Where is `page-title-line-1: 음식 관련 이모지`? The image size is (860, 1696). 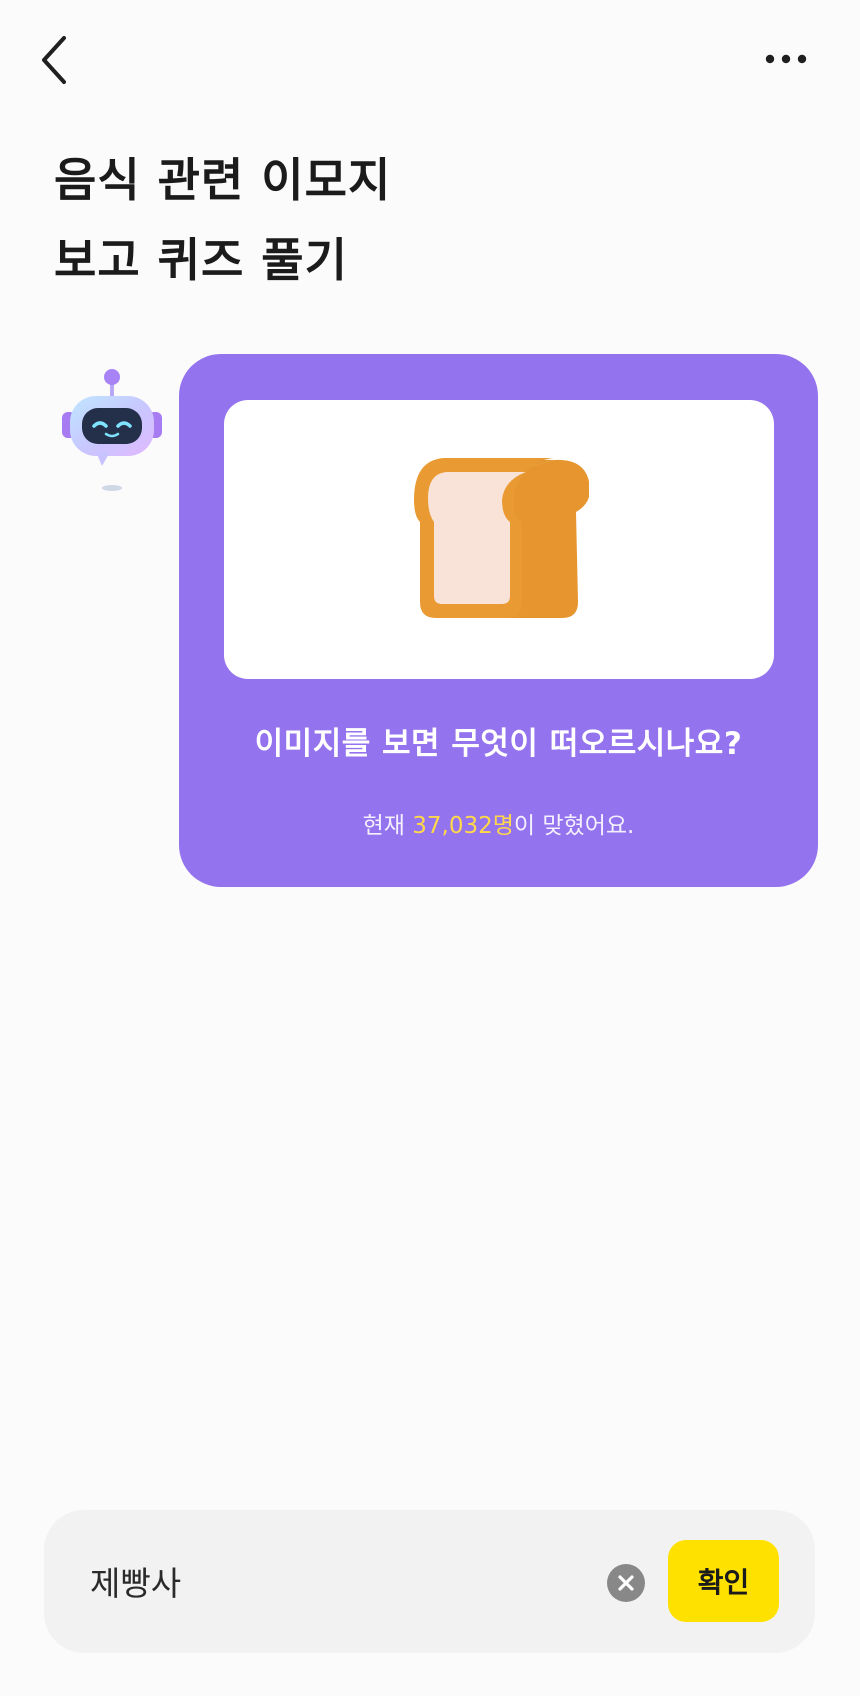
page-title-line-1: 음식 관련 이모지 is located at coordinates (223, 180).